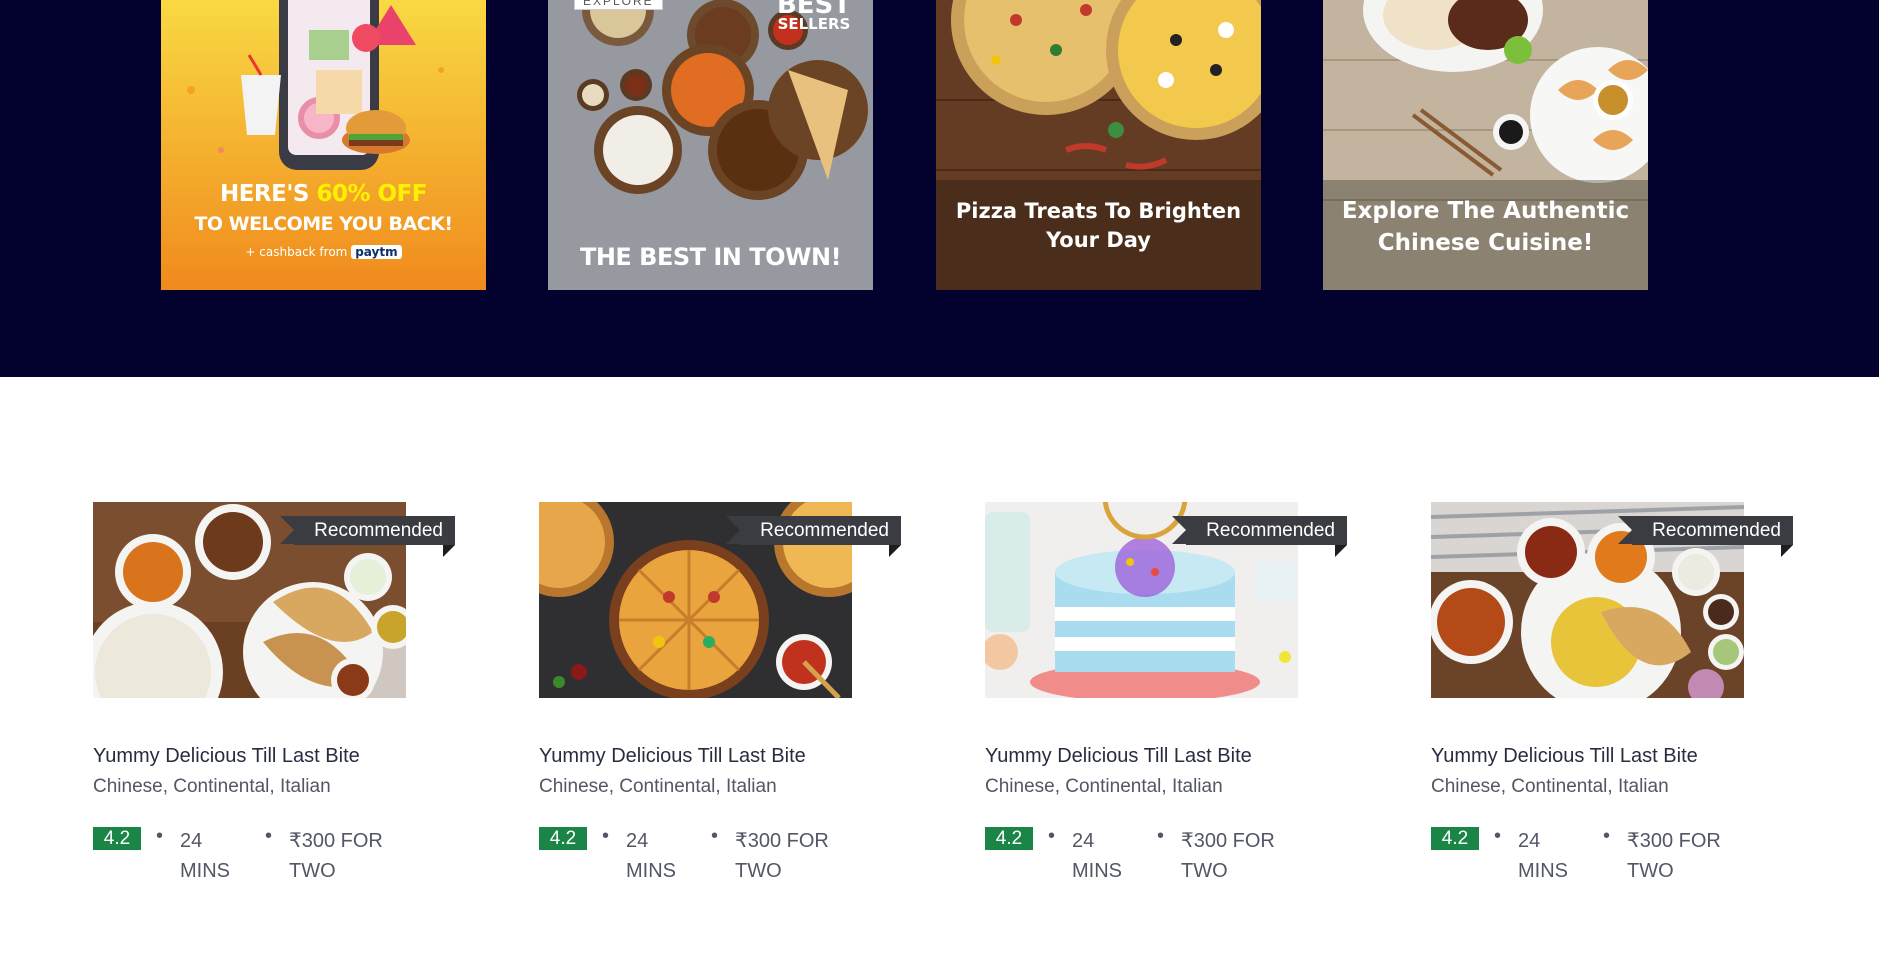  What do you see at coordinates (268, 194) in the screenshot?
I see `offer-welcome-headline-pre: HERE'S` at bounding box center [268, 194].